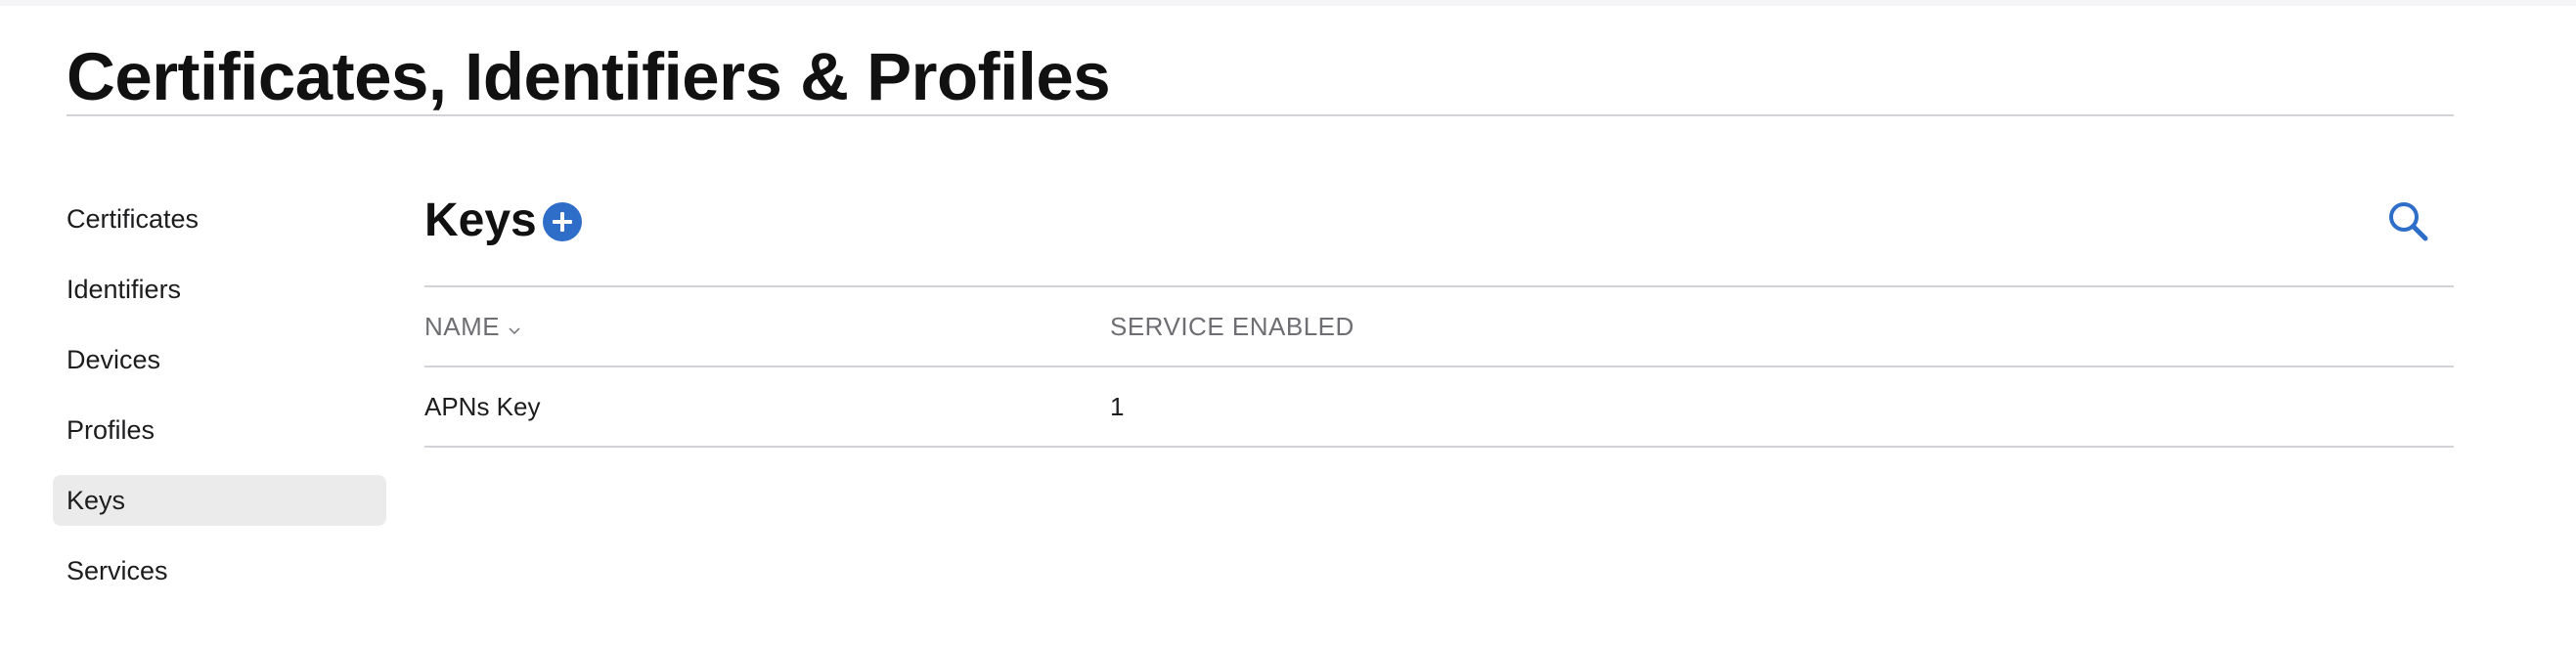 This screenshot has width=2576, height=647. What do you see at coordinates (1260, 115) in the screenshot?
I see `title-divider` at bounding box center [1260, 115].